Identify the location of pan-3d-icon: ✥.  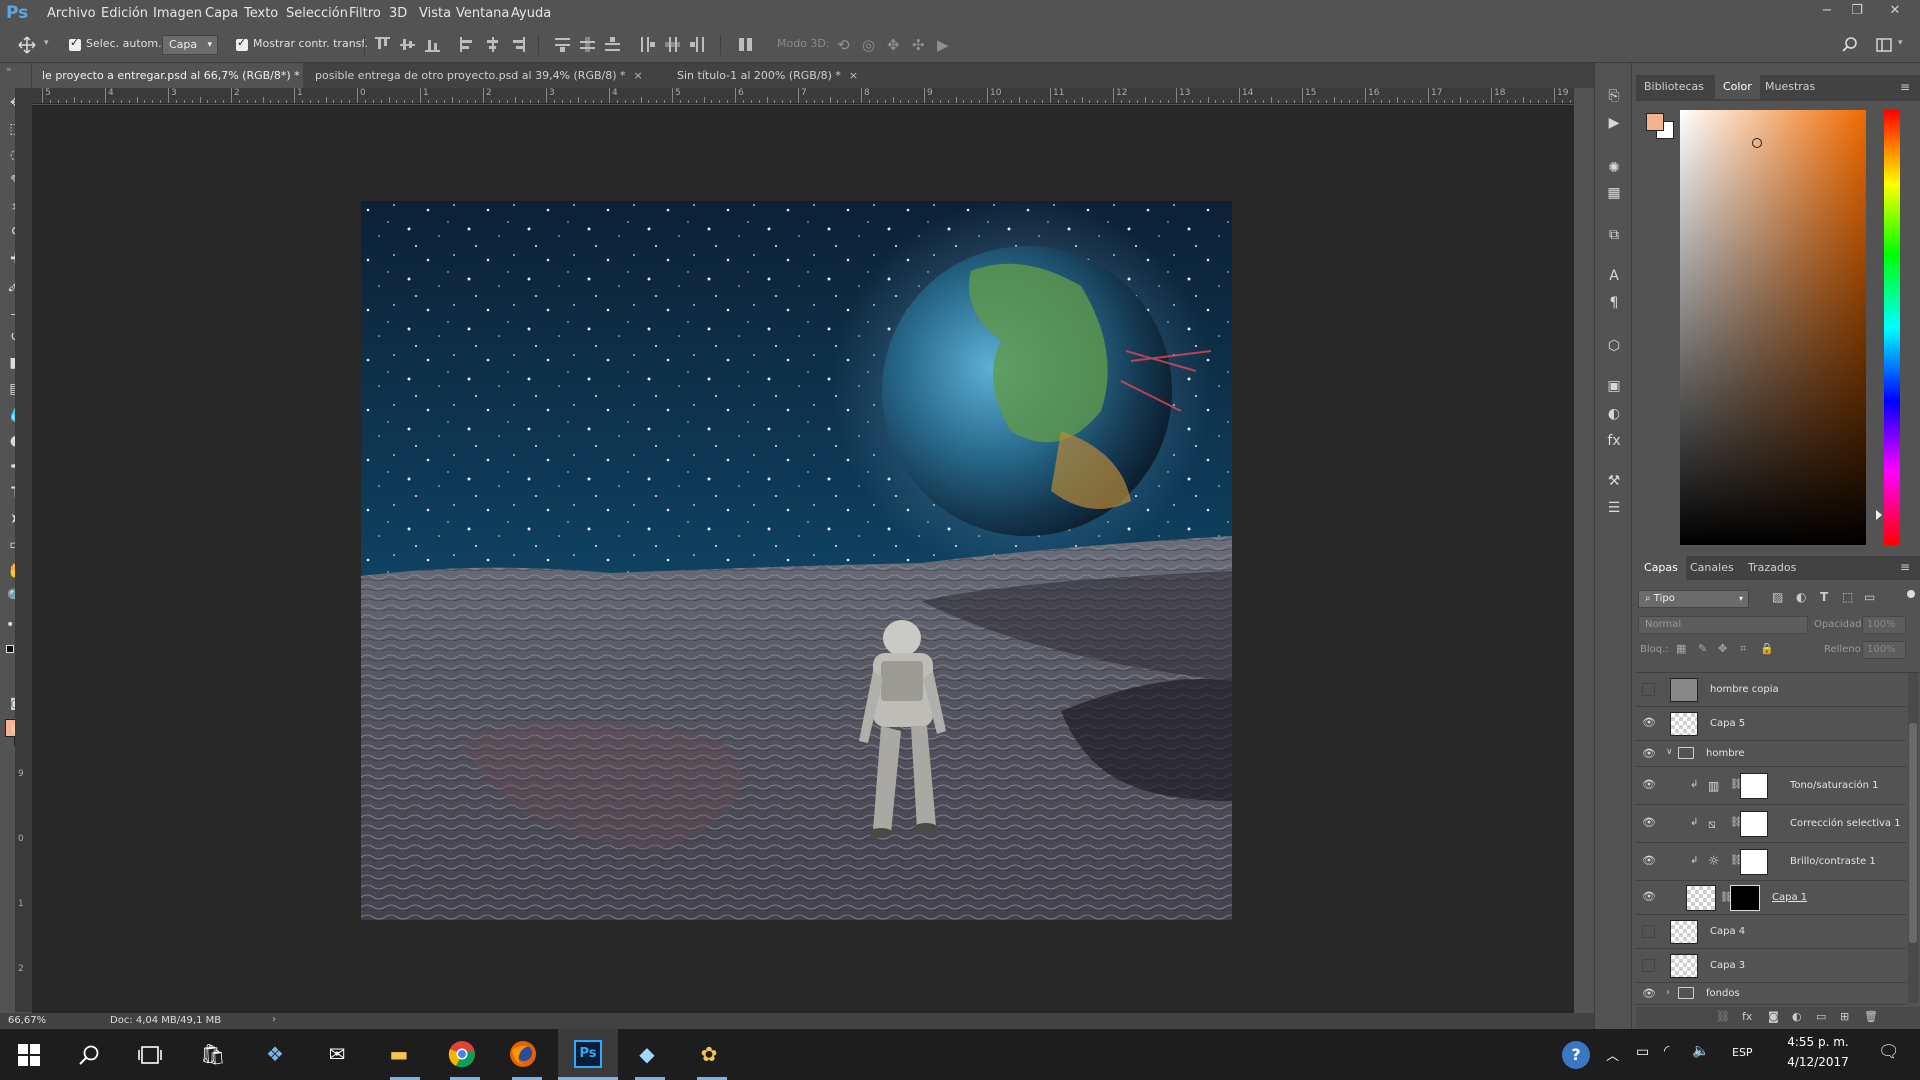
(893, 45).